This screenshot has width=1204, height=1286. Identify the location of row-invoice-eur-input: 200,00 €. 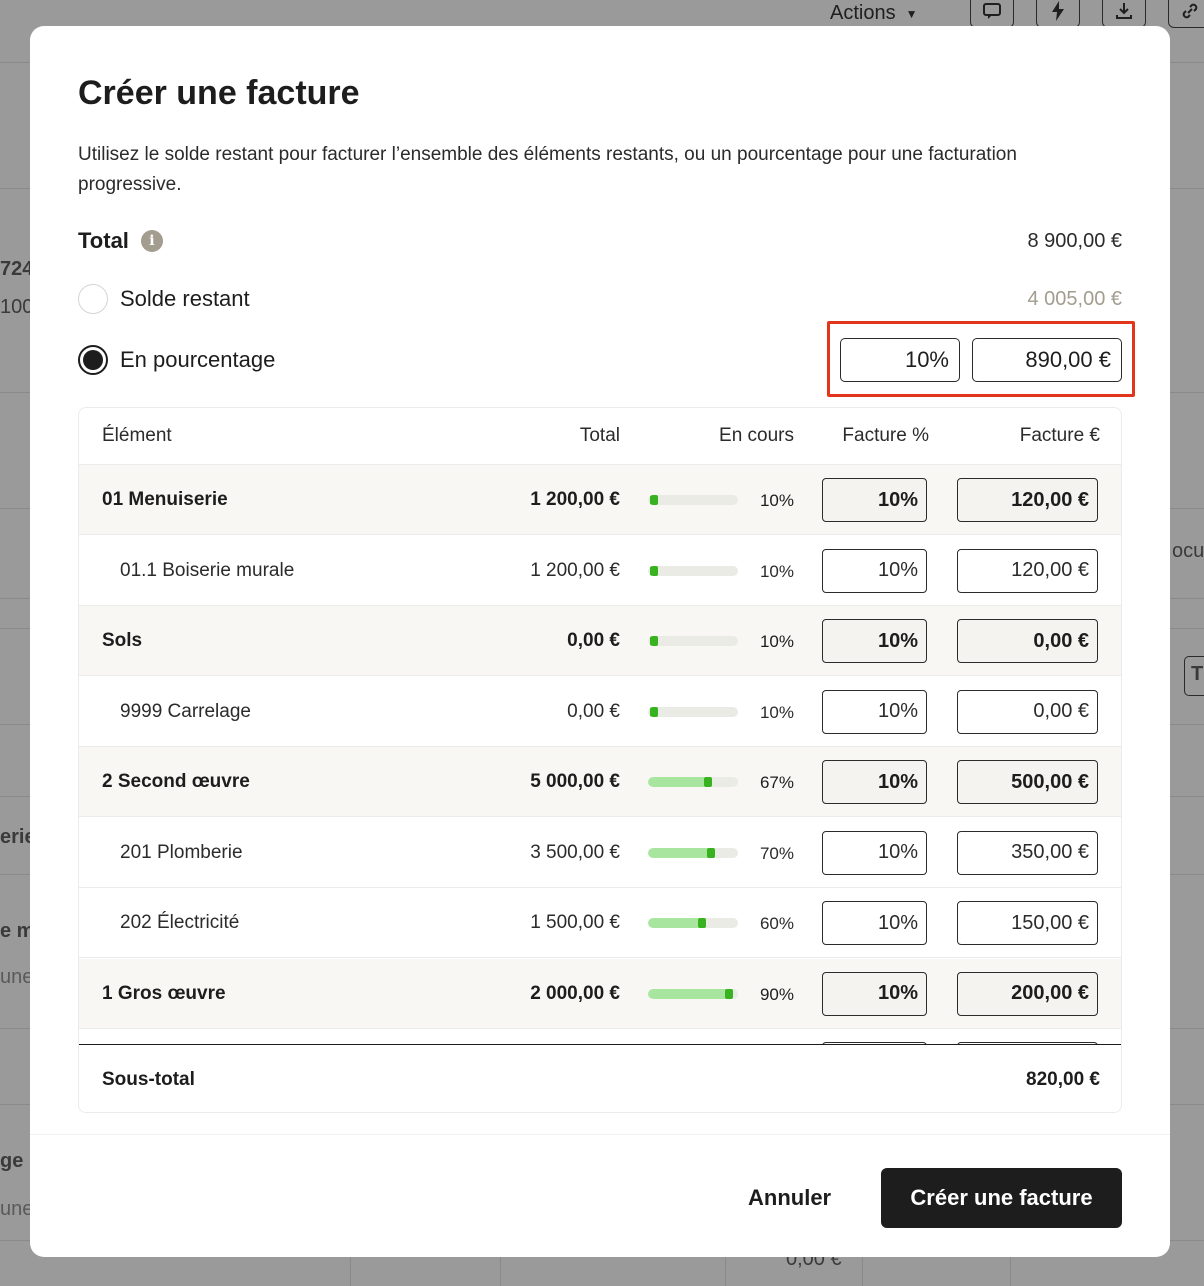
(1027, 993).